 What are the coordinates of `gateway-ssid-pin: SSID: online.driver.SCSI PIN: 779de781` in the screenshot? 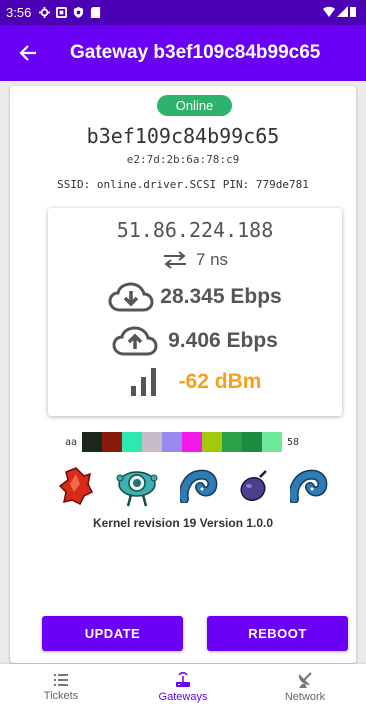 It's located at (183, 184).